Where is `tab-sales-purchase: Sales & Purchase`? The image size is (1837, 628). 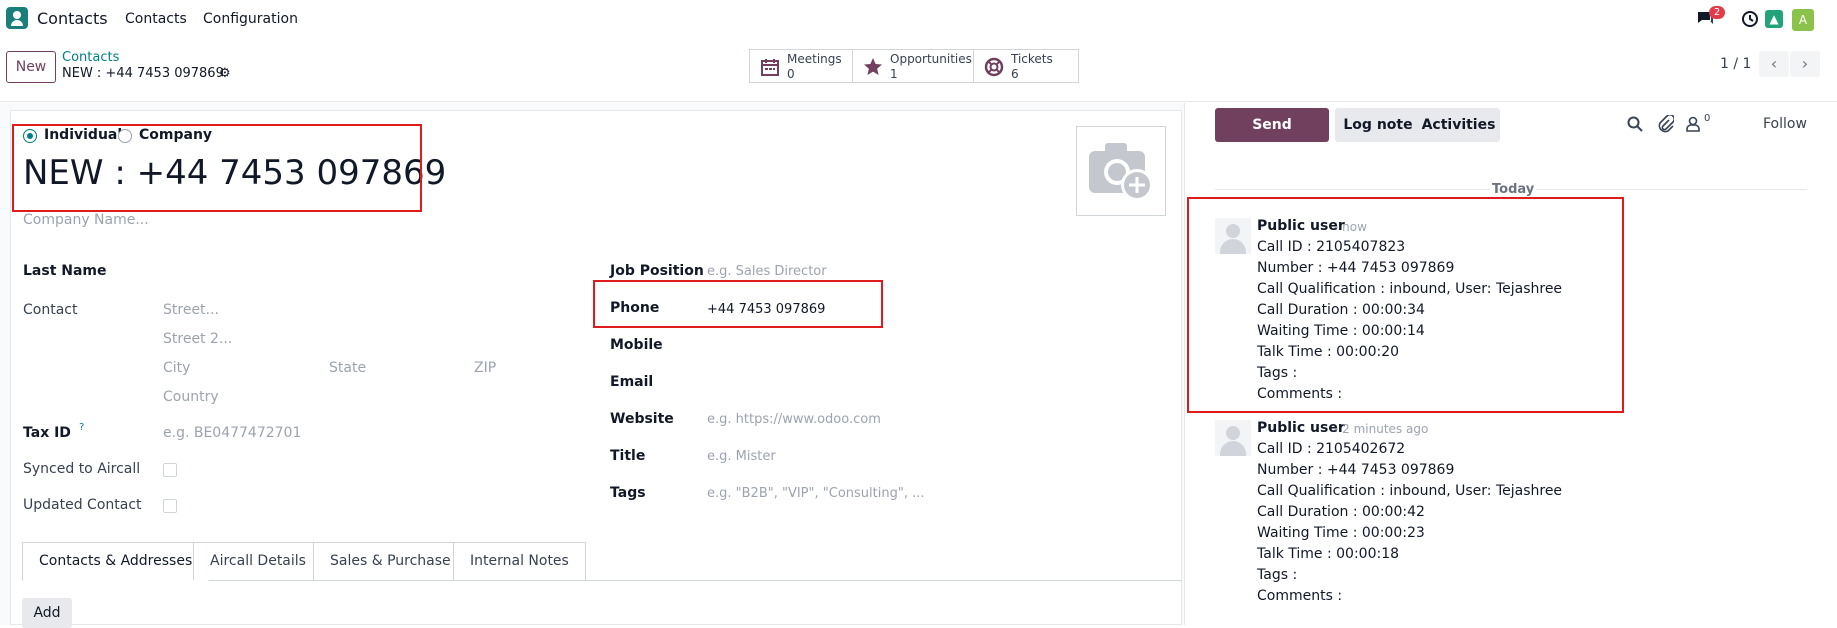 tab-sales-purchase: Sales & Purchase is located at coordinates (390, 561).